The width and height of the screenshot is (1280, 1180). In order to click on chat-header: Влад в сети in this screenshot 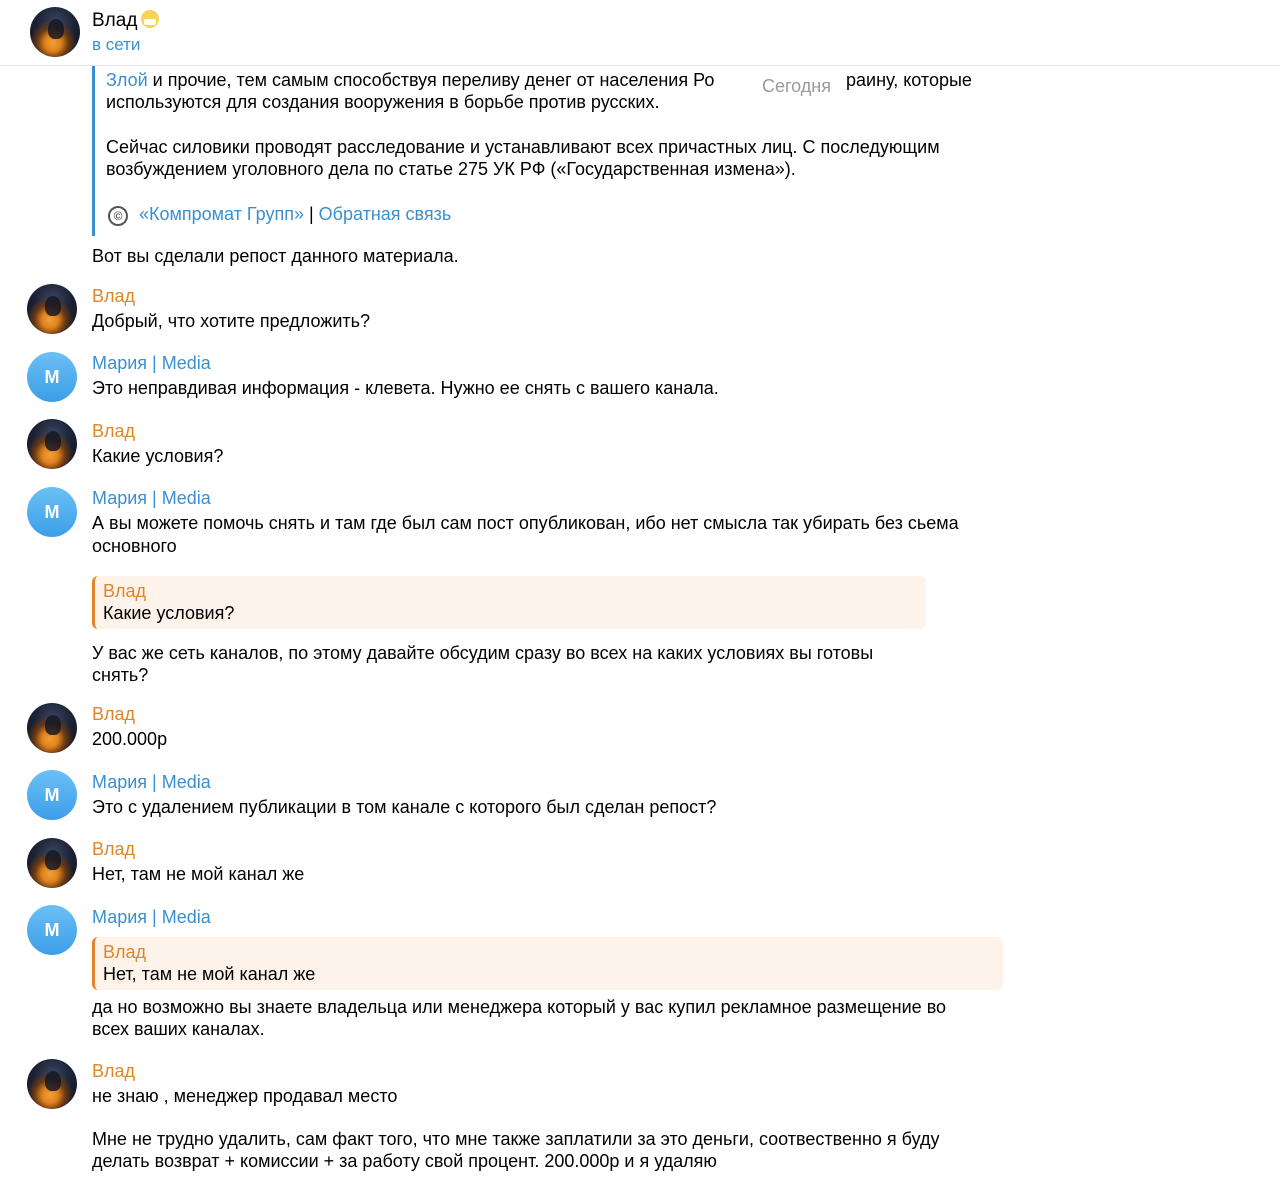, I will do `click(640, 33)`.